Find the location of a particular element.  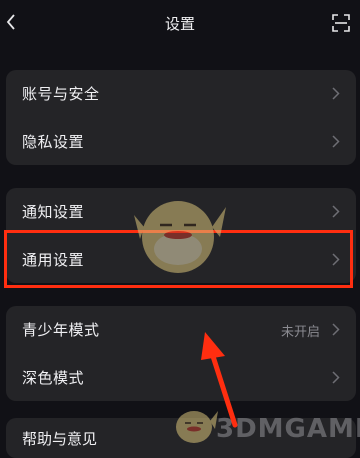

settings-item-privacy: 隐私设置 is located at coordinates (181, 141).